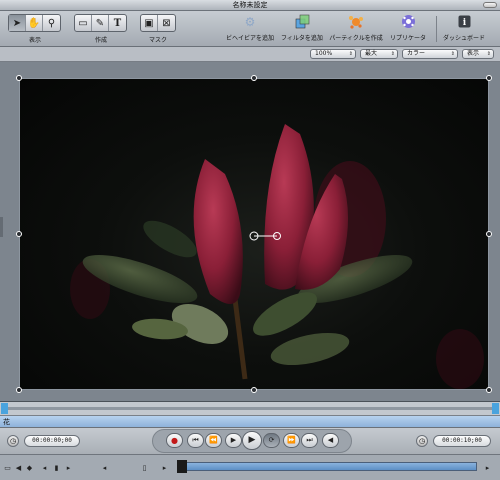  What do you see at coordinates (29, 468) in the screenshot?
I see `keyframes-toggle-icon: ◆` at bounding box center [29, 468].